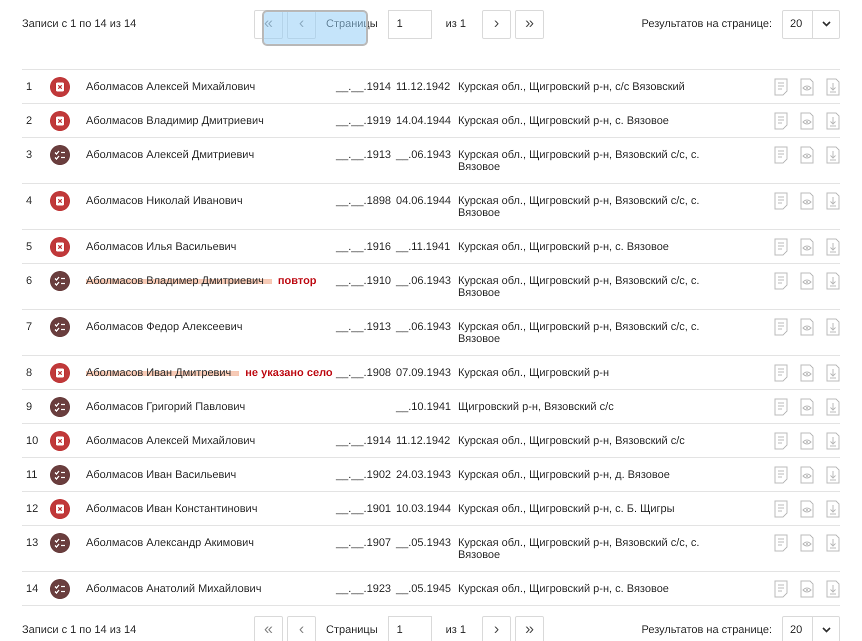  Describe the element at coordinates (352, 630) in the screenshot. I see `pages-label: Страницы` at that location.